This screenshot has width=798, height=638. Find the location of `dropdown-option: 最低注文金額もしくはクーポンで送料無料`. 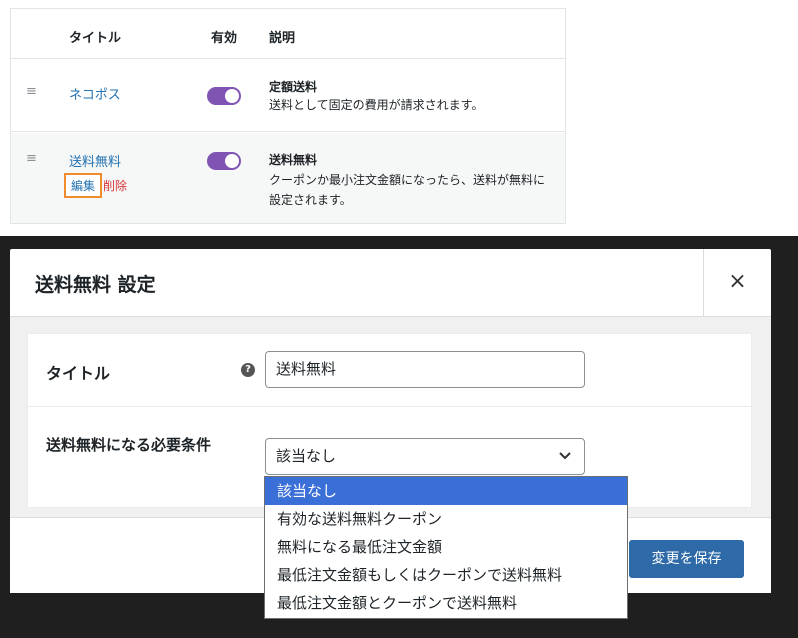

dropdown-option: 最低注文金額もしくはクーポンで送料無料 is located at coordinates (446, 575).